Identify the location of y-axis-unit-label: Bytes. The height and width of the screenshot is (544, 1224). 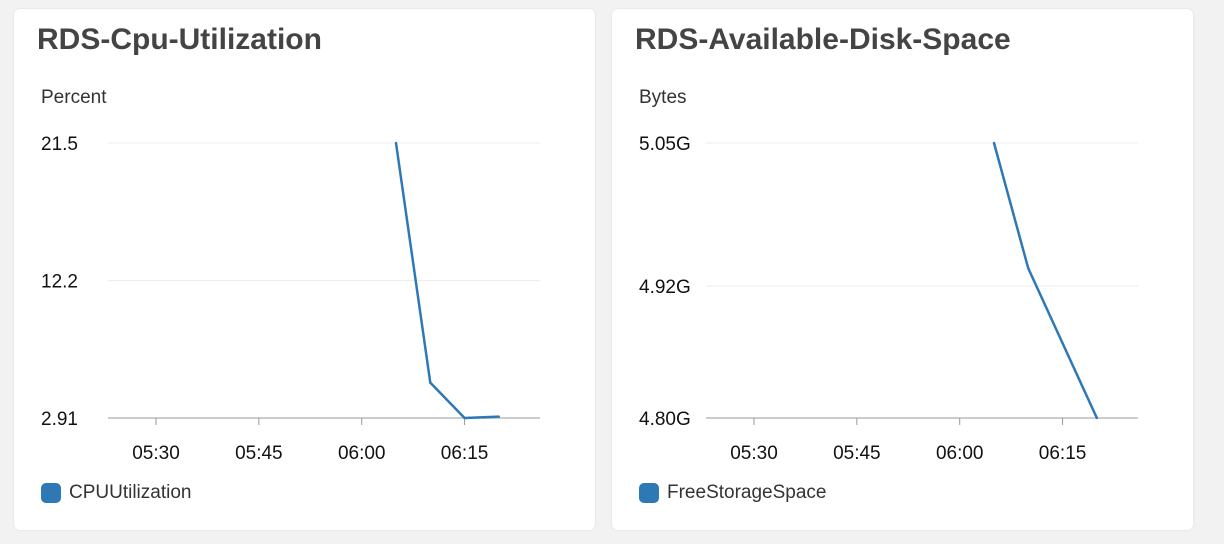
(663, 97).